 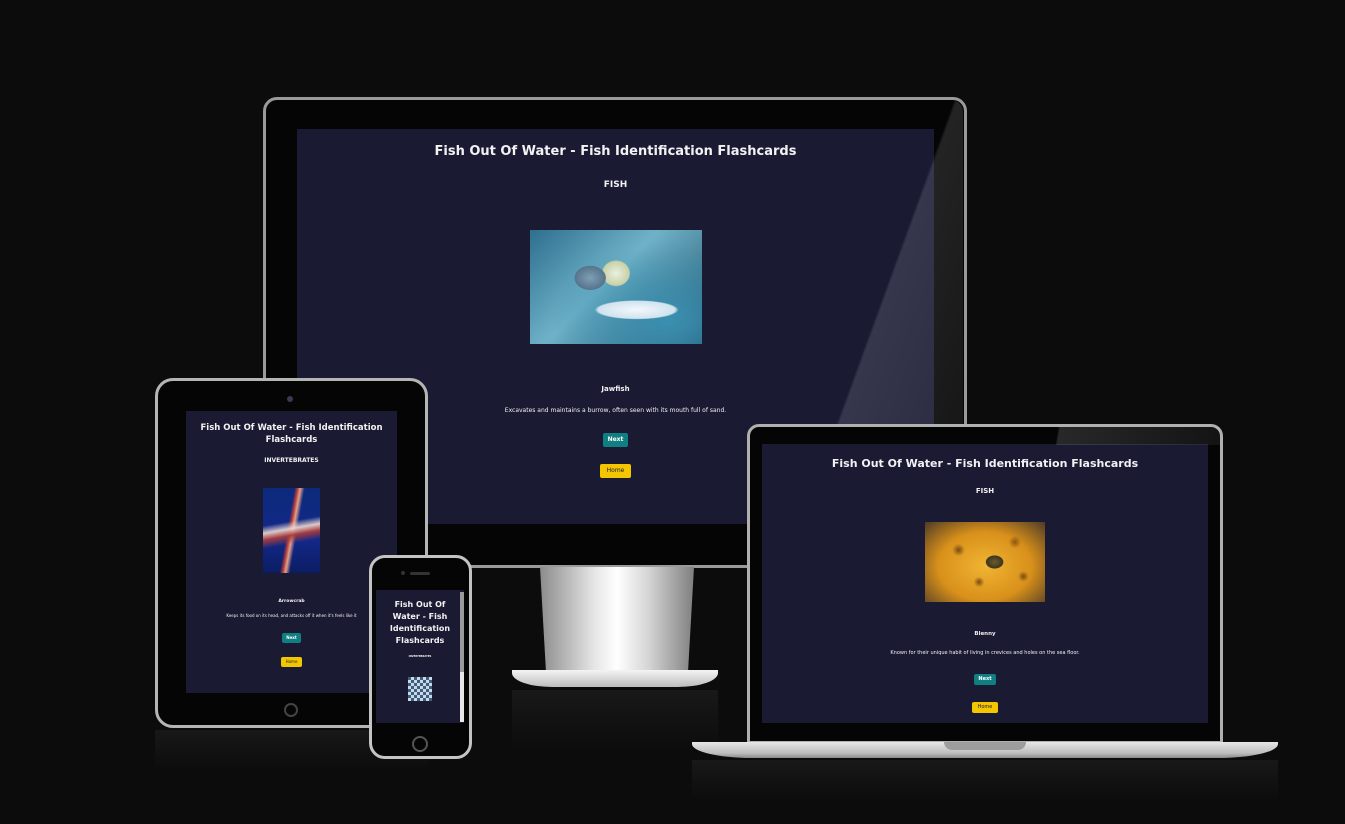 What do you see at coordinates (420, 744) in the screenshot?
I see `phone-home-button` at bounding box center [420, 744].